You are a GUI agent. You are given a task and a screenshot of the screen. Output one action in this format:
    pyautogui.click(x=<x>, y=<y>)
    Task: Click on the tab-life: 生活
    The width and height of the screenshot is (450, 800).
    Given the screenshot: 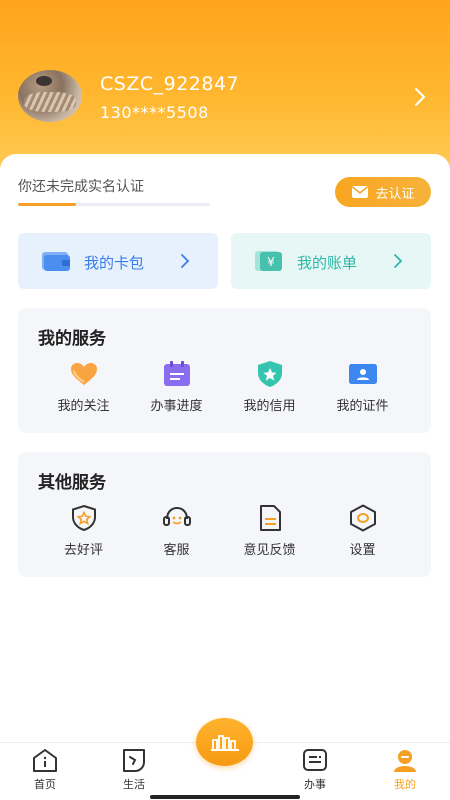 What is the action you would take?
    pyautogui.click(x=134, y=769)
    